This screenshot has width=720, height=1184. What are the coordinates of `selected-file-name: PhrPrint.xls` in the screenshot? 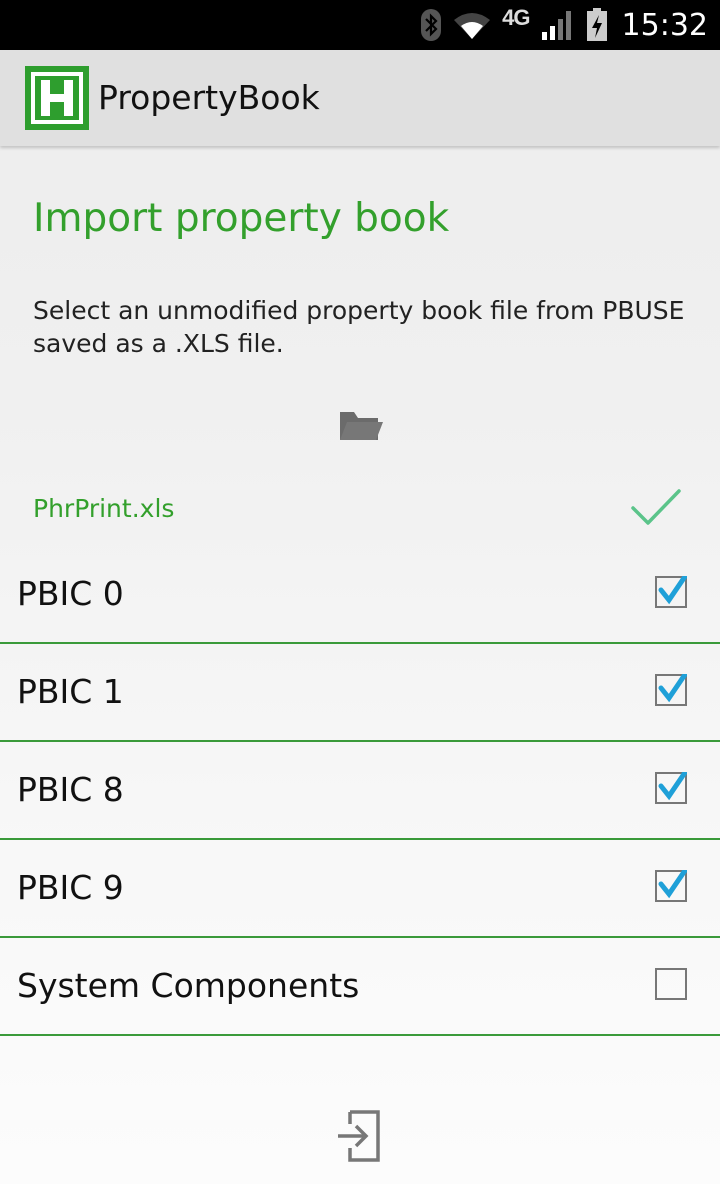 It's located at (104, 508).